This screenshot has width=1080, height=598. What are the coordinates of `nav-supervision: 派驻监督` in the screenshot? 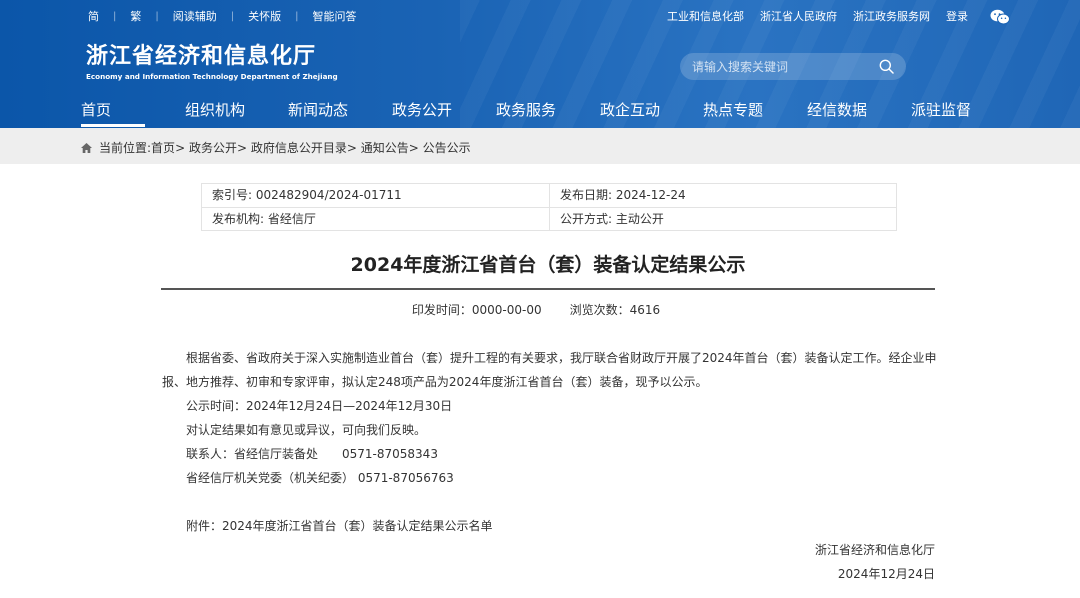 It's located at (941, 110).